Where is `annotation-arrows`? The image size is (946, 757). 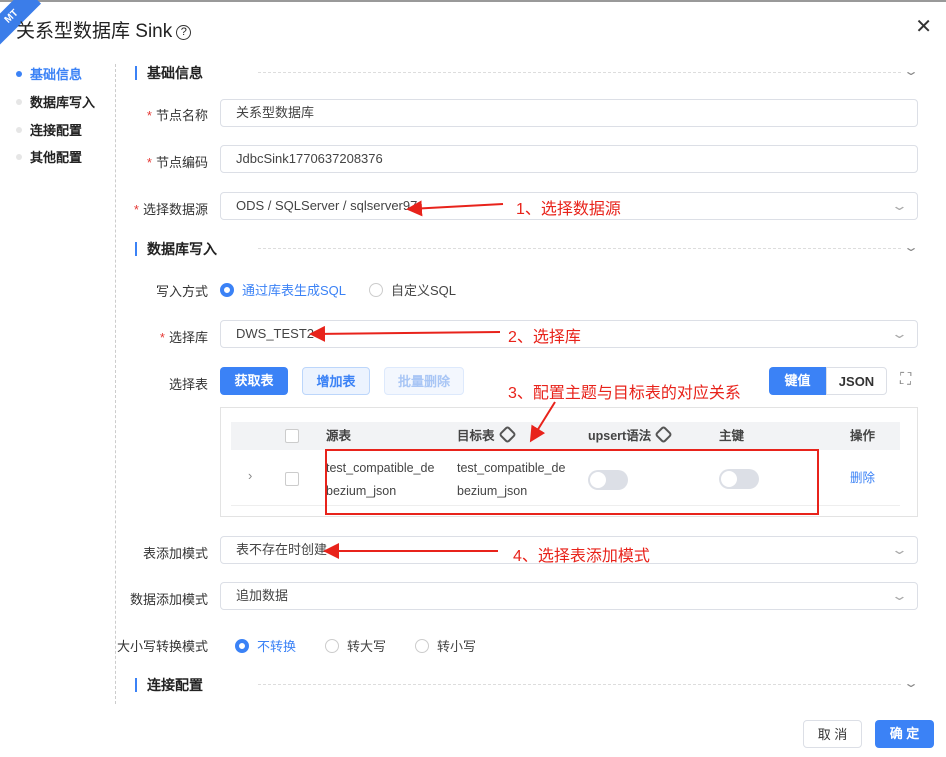 annotation-arrows is located at coordinates (432, 379).